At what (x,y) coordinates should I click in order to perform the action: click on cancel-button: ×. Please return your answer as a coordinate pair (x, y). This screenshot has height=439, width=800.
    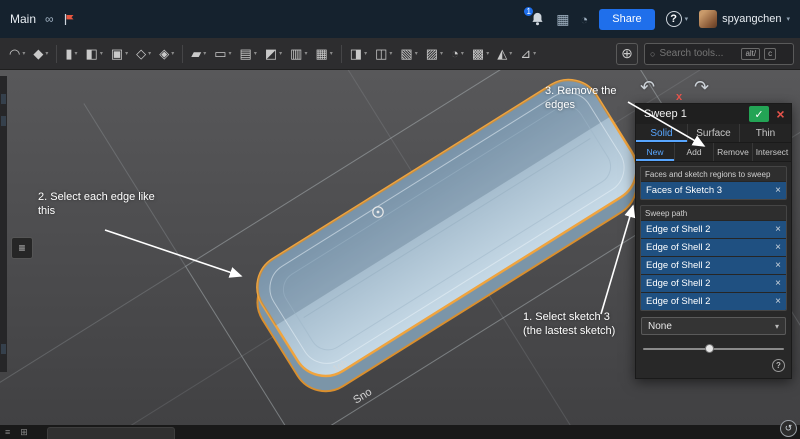
    Looking at the image, I should click on (780, 114).